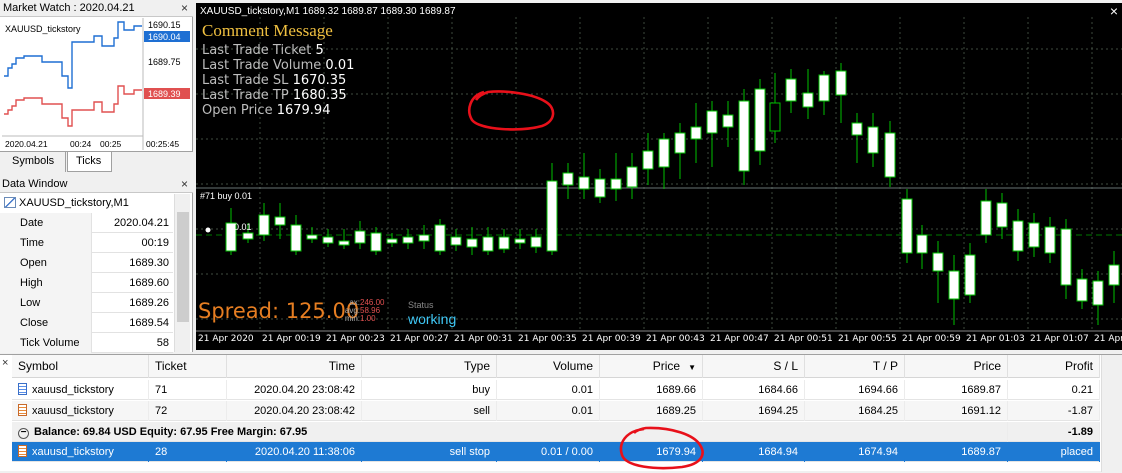 This screenshot has width=1122, height=473. I want to click on time-axis-label: 21 Apr 00:27, so click(419, 339).